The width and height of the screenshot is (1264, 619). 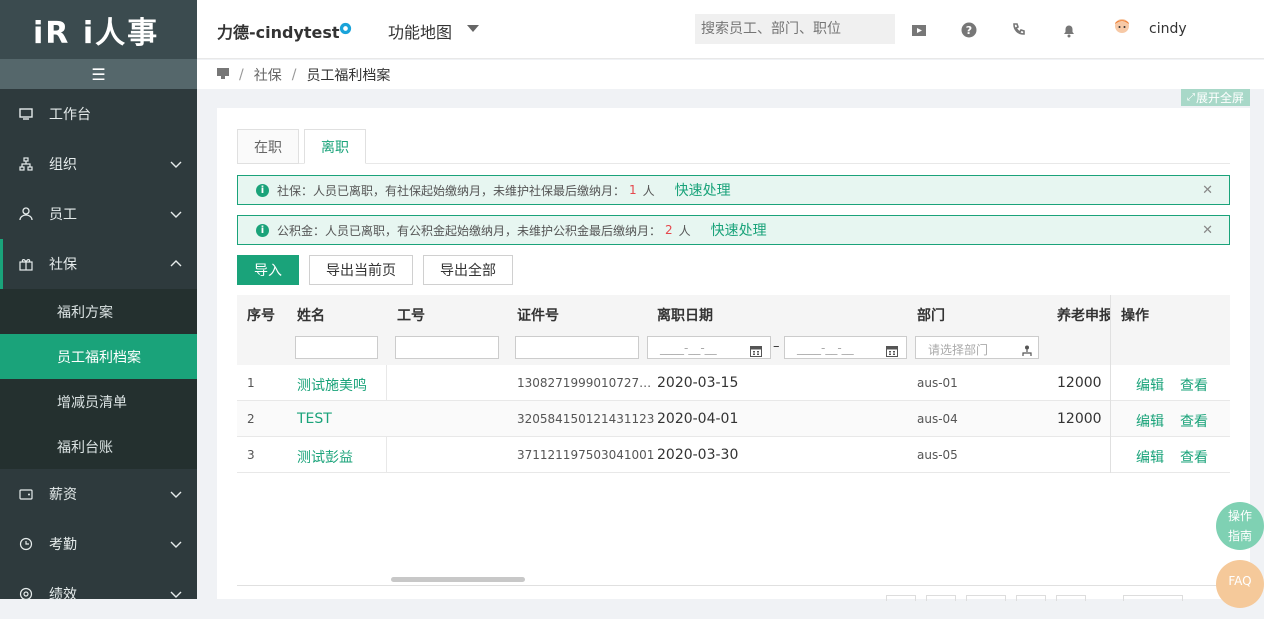 I want to click on department-filter-select: 请选择部门, so click(x=977, y=347).